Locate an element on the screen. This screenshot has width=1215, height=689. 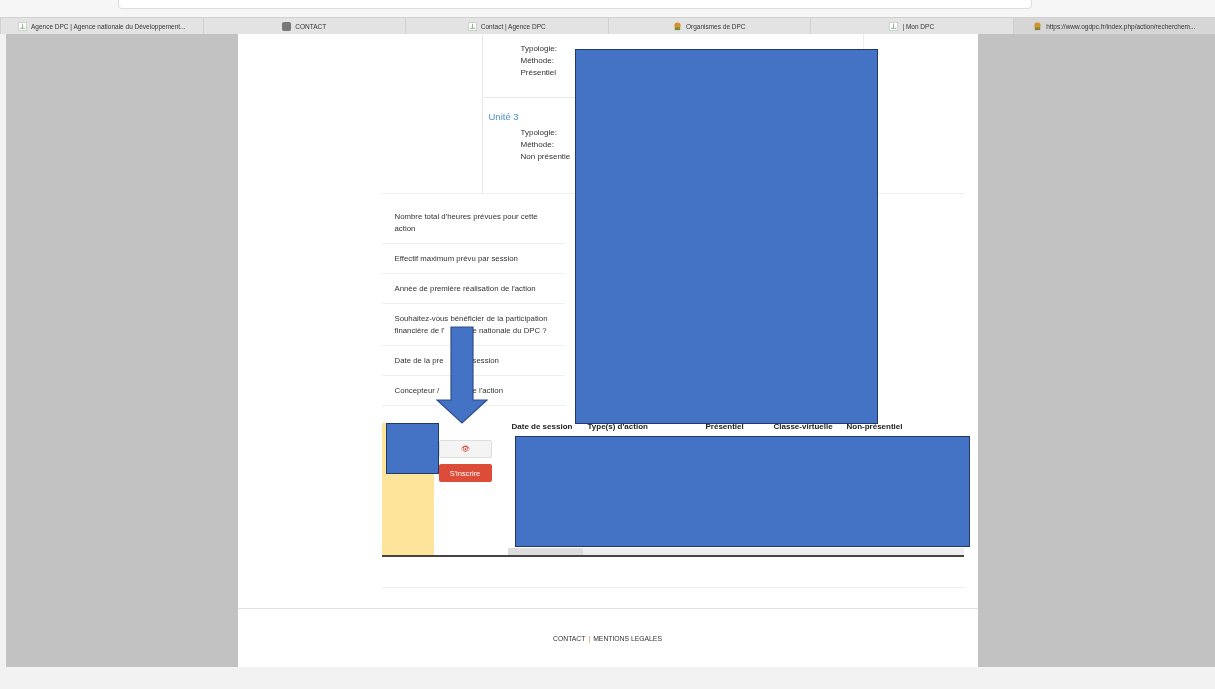
column-header: Classe-virtuelle is located at coordinates (803, 426).